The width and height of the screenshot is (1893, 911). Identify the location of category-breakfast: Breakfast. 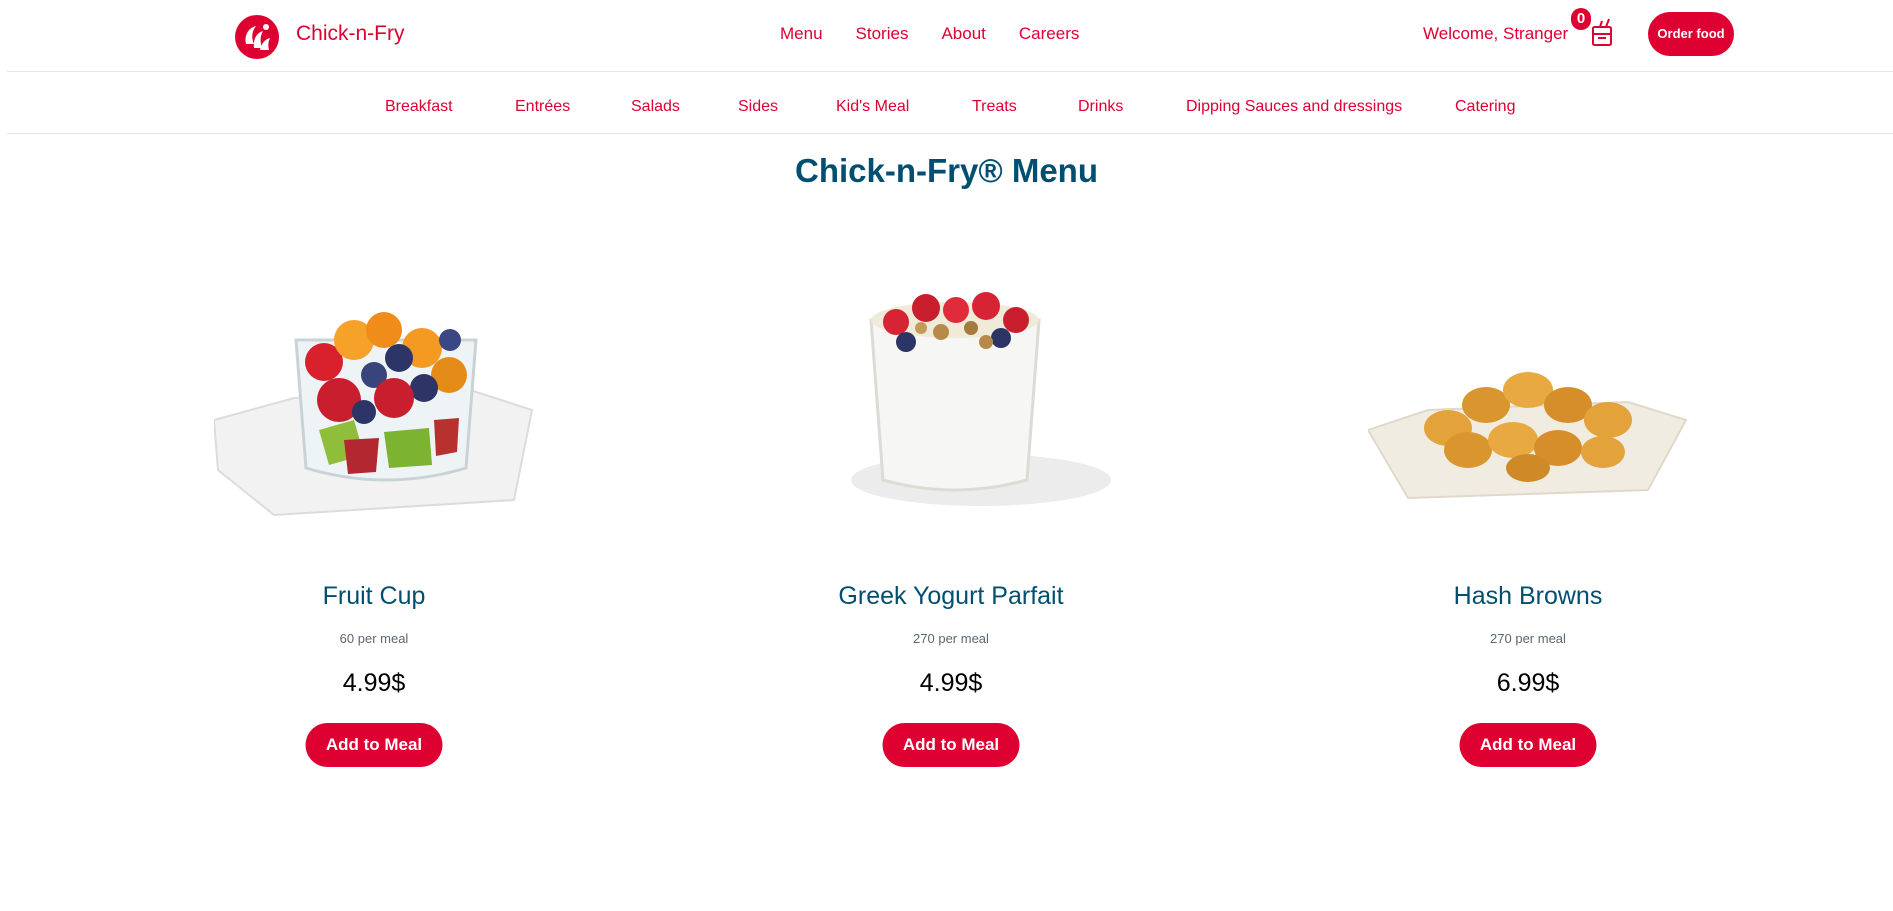
(419, 107).